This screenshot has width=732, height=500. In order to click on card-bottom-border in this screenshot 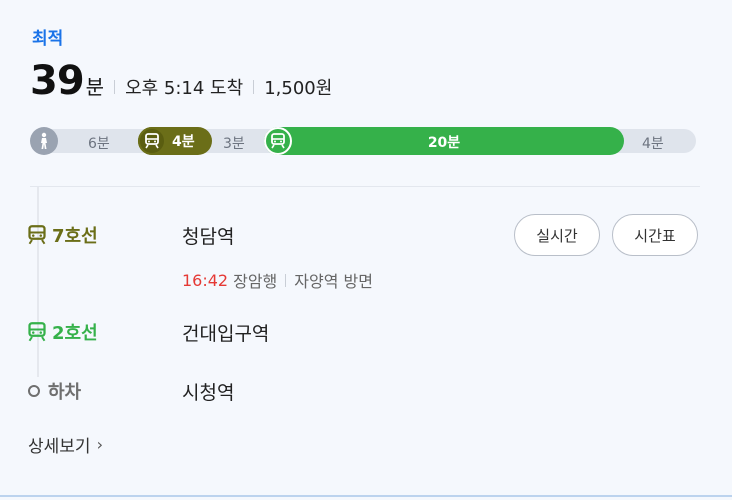, I will do `click(366, 496)`.